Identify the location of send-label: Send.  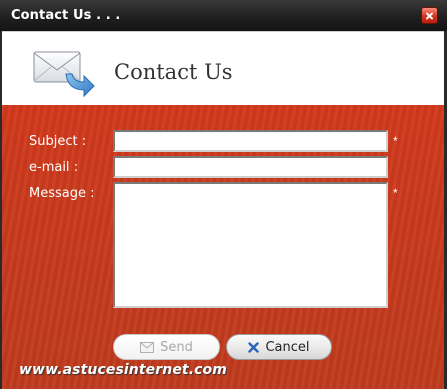
(176, 347).